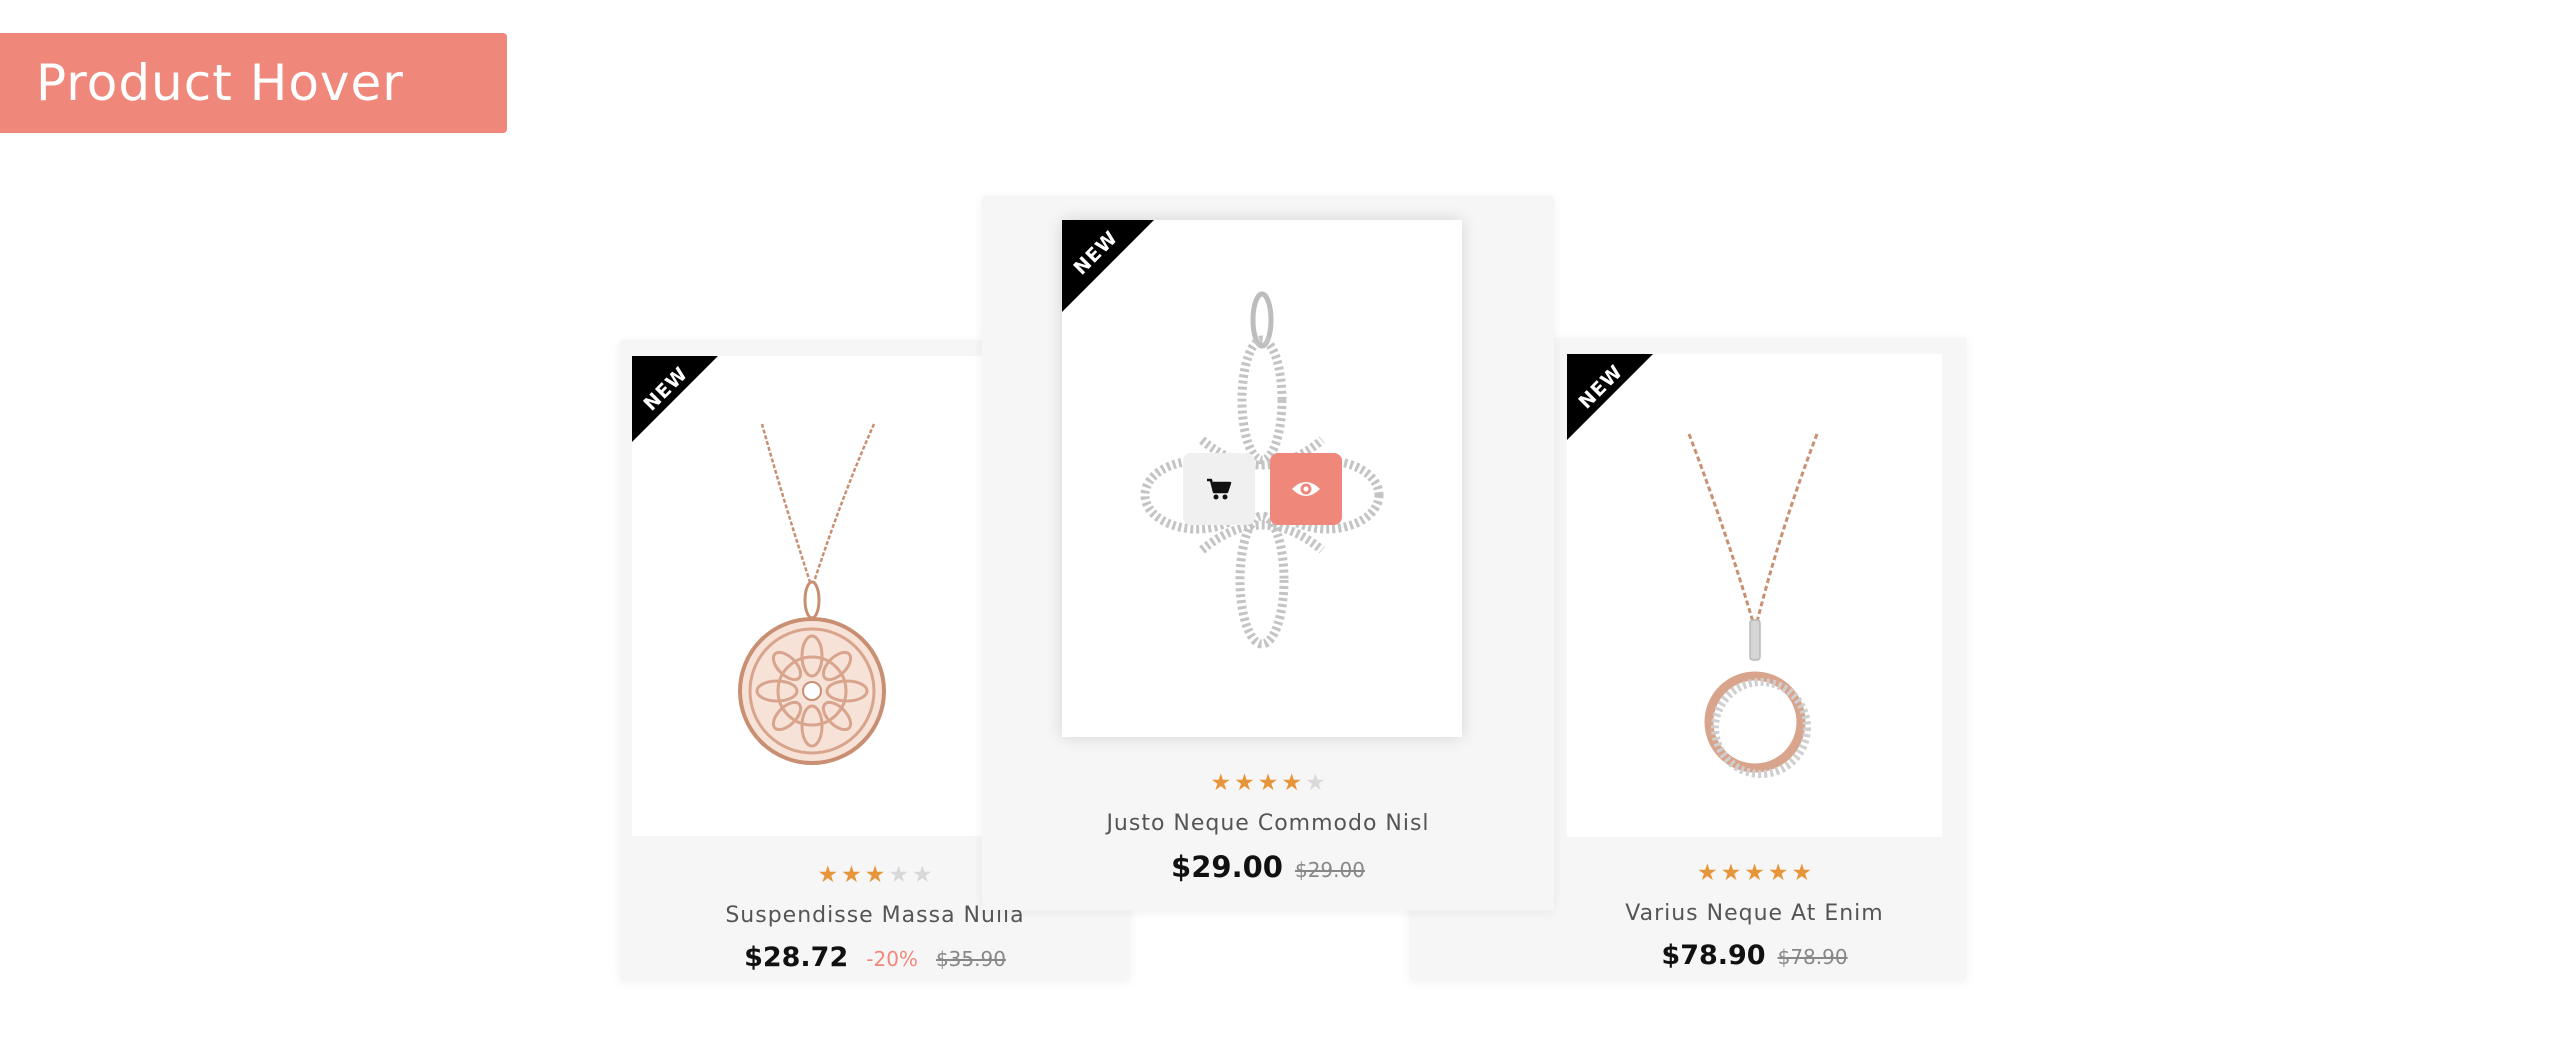 The width and height of the screenshot is (2560, 1038). Describe the element at coordinates (1754, 595) in the screenshot. I see `product-image-3: NEW` at that location.